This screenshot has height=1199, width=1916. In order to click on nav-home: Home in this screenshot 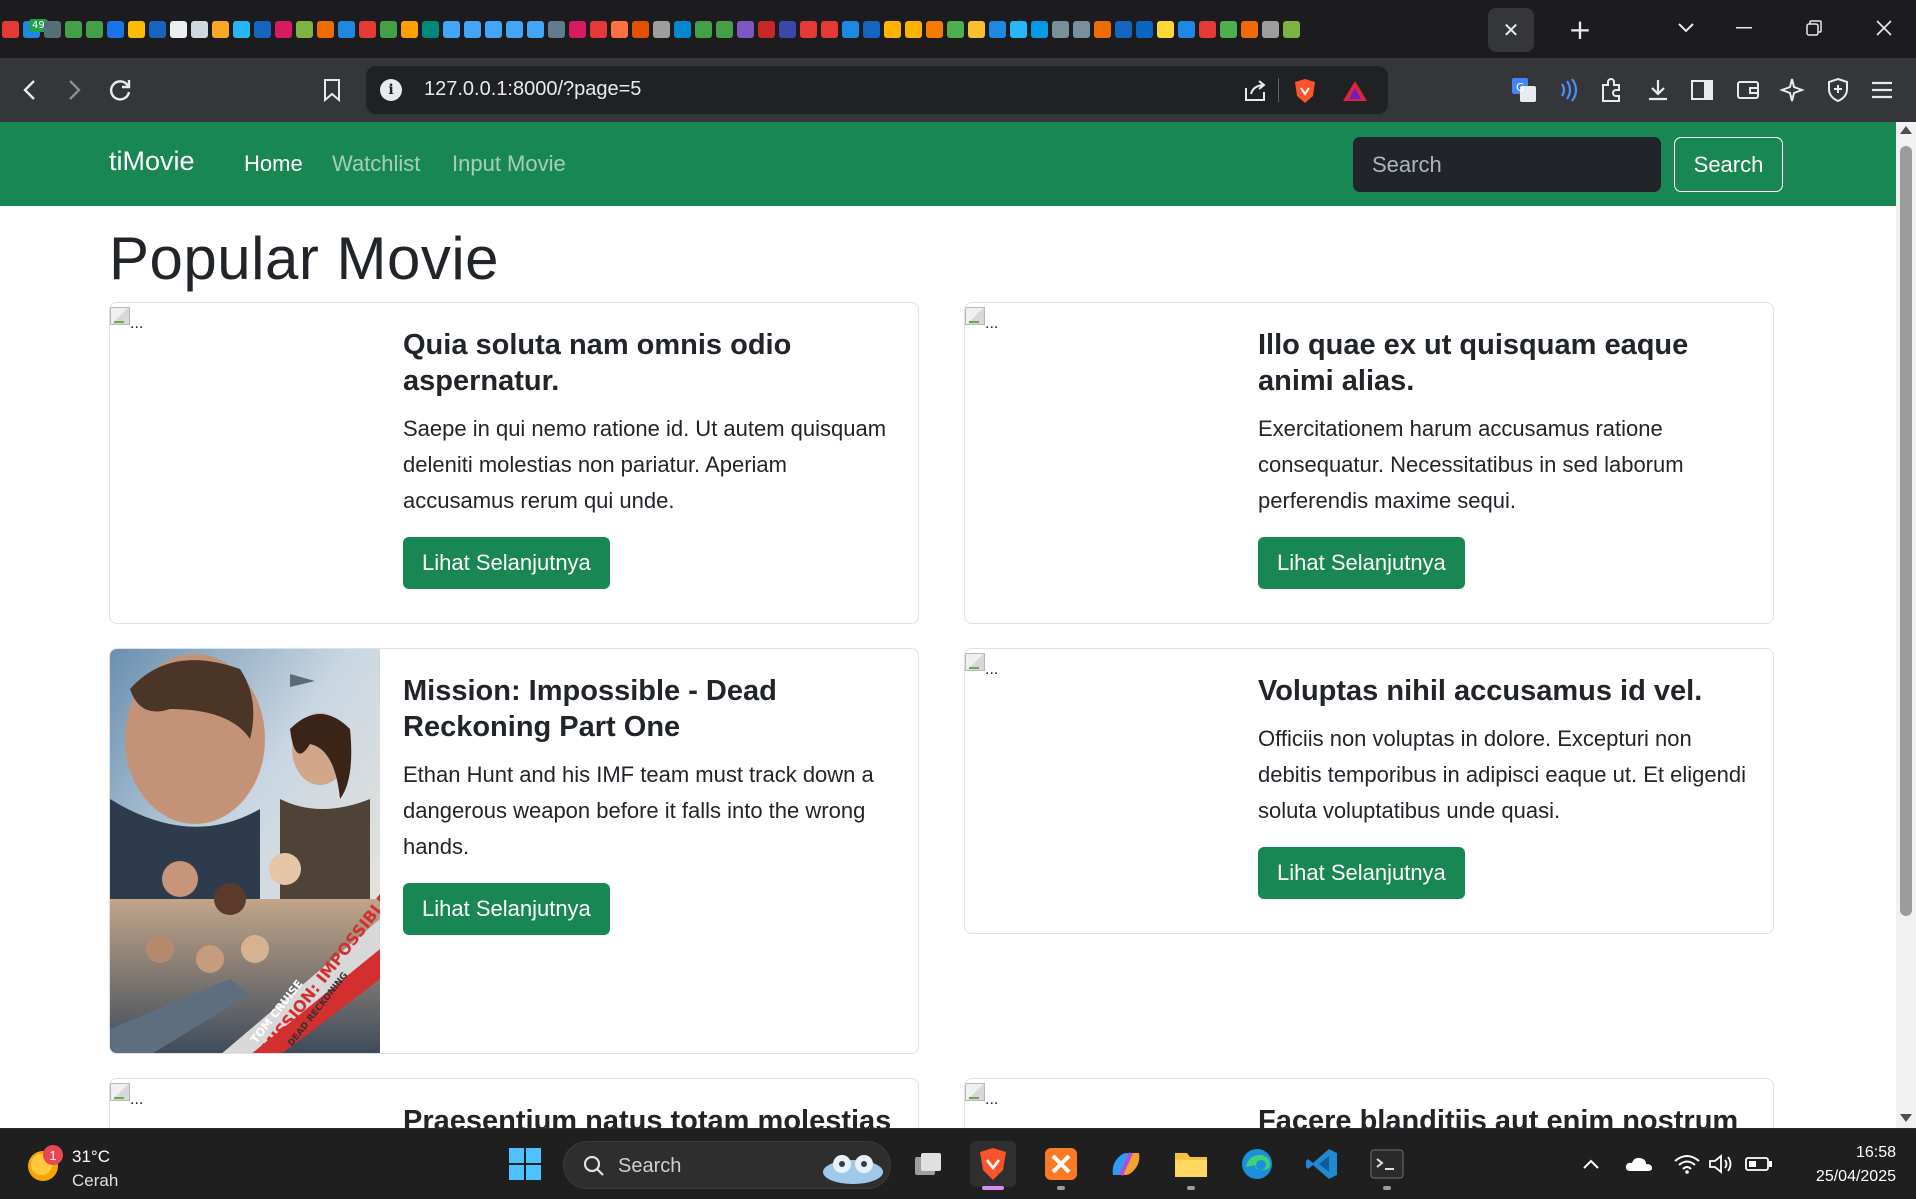, I will do `click(273, 164)`.